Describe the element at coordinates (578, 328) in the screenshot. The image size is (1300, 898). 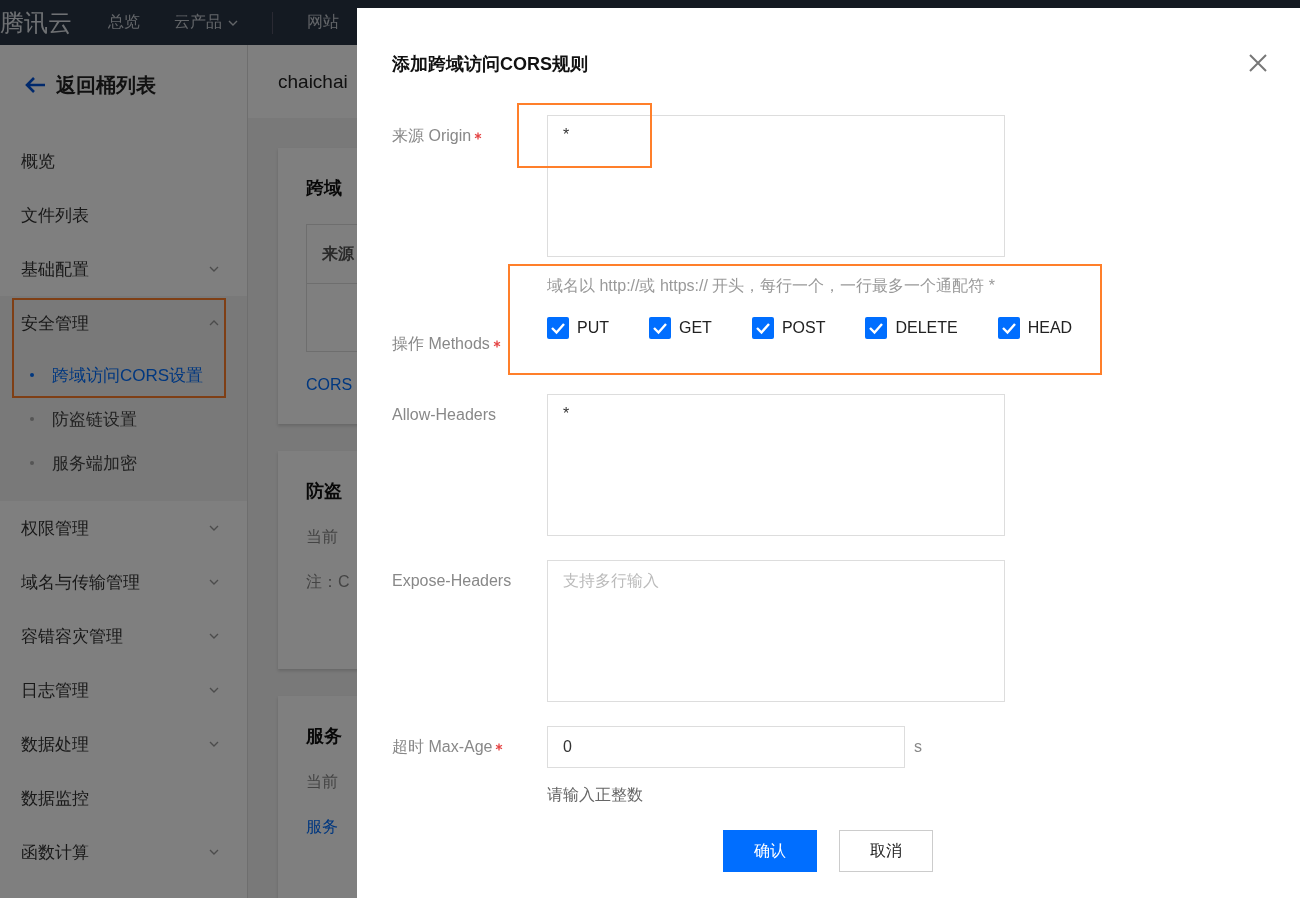
I see `method-checkbox: PUT` at that location.